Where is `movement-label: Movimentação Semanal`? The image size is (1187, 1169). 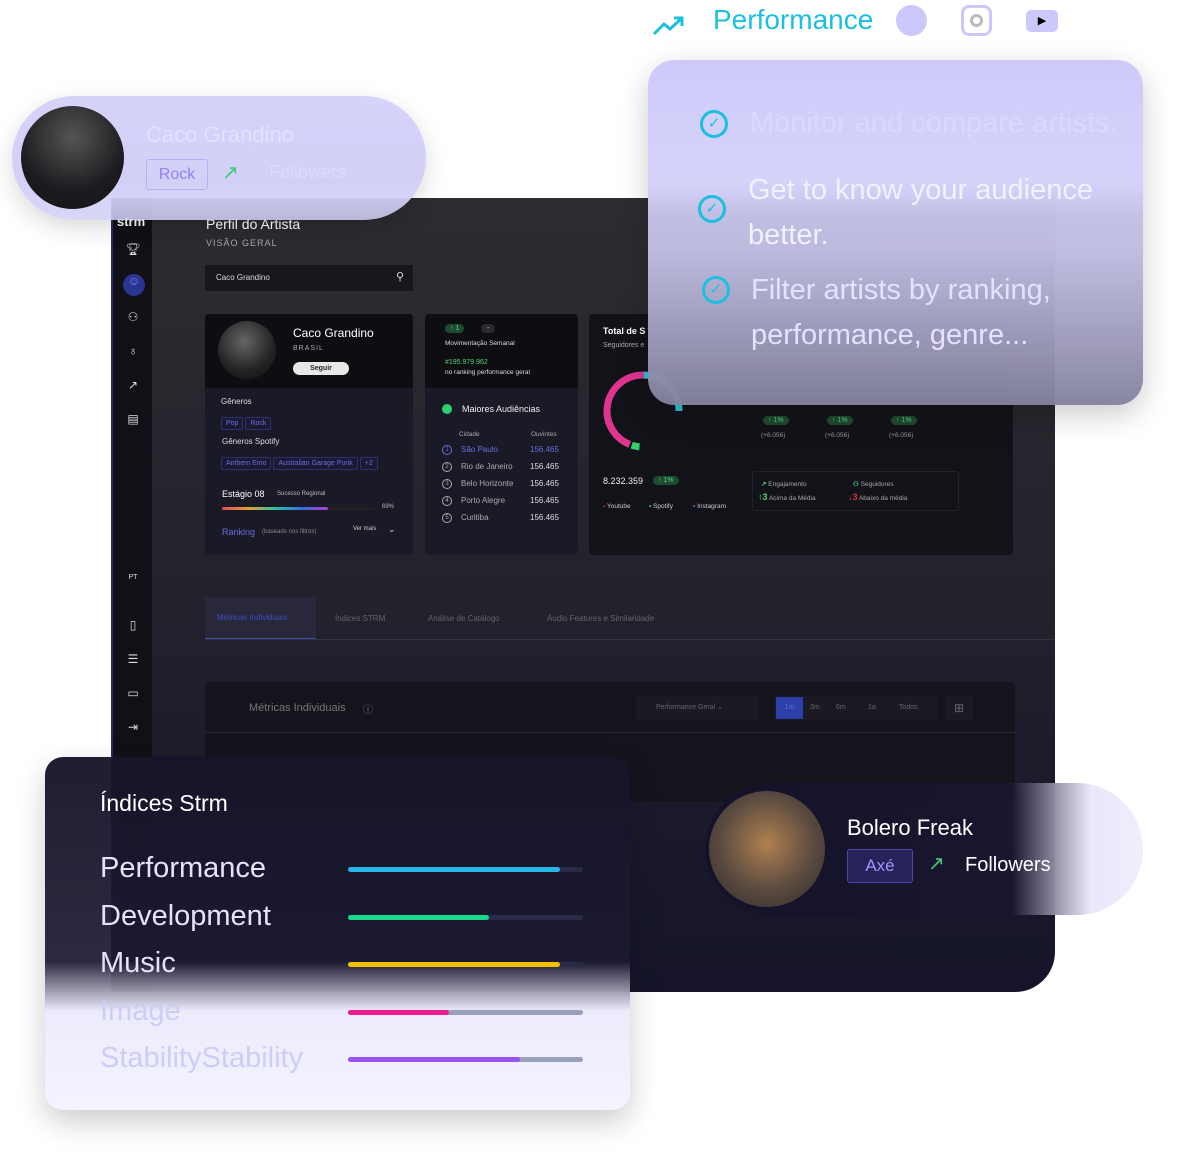
movement-label: Movimentação Semanal is located at coordinates (480, 343).